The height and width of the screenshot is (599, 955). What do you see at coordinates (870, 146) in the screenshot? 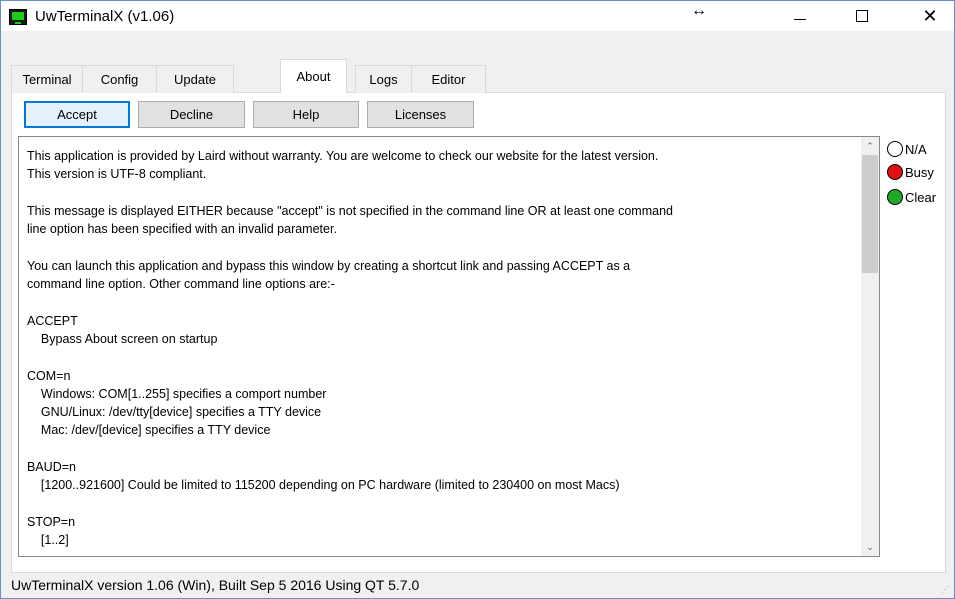
I see `scroll-up-icon: ⌃` at bounding box center [870, 146].